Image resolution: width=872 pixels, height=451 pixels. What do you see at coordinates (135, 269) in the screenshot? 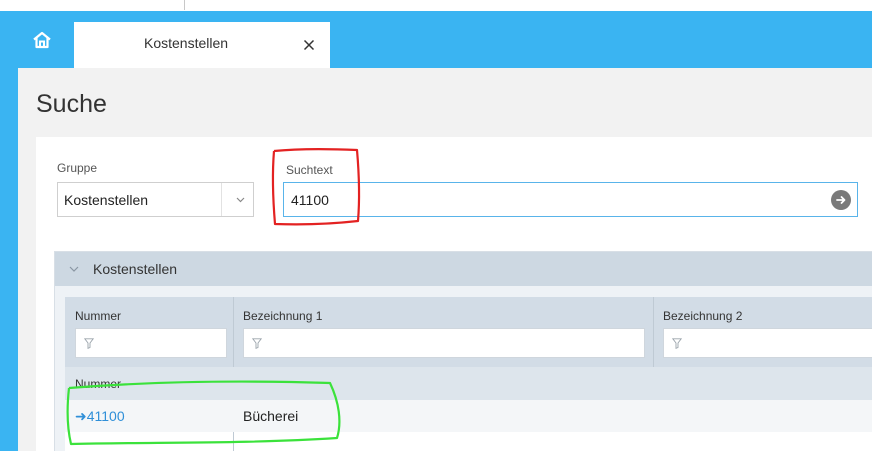
I see `group-title: Kostenstellen` at bounding box center [135, 269].